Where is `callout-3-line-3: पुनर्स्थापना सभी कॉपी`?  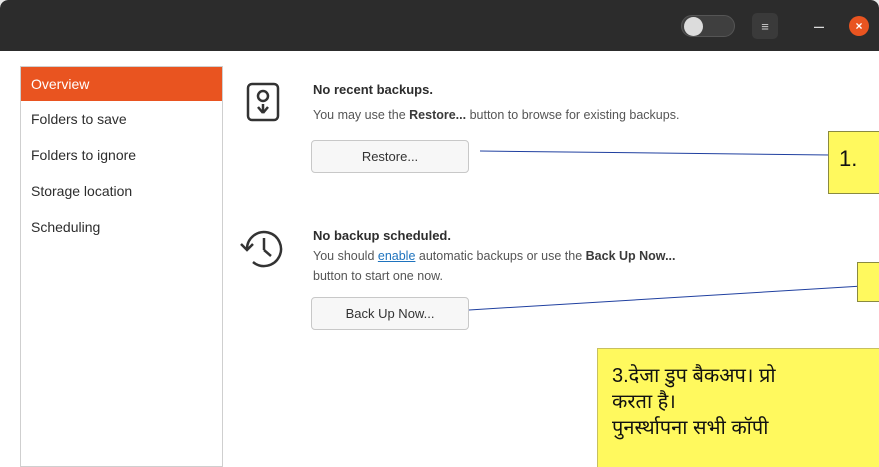
callout-3-line-3: पुनर्स्थापना सभी कॉपी is located at coordinates (745, 428).